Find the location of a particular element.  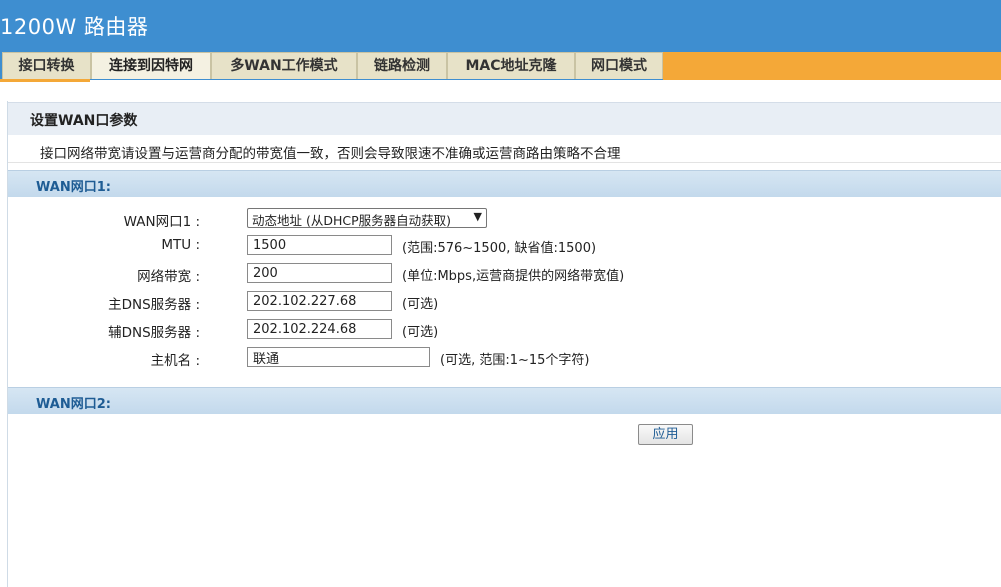

primary-dns-input is located at coordinates (319, 301).